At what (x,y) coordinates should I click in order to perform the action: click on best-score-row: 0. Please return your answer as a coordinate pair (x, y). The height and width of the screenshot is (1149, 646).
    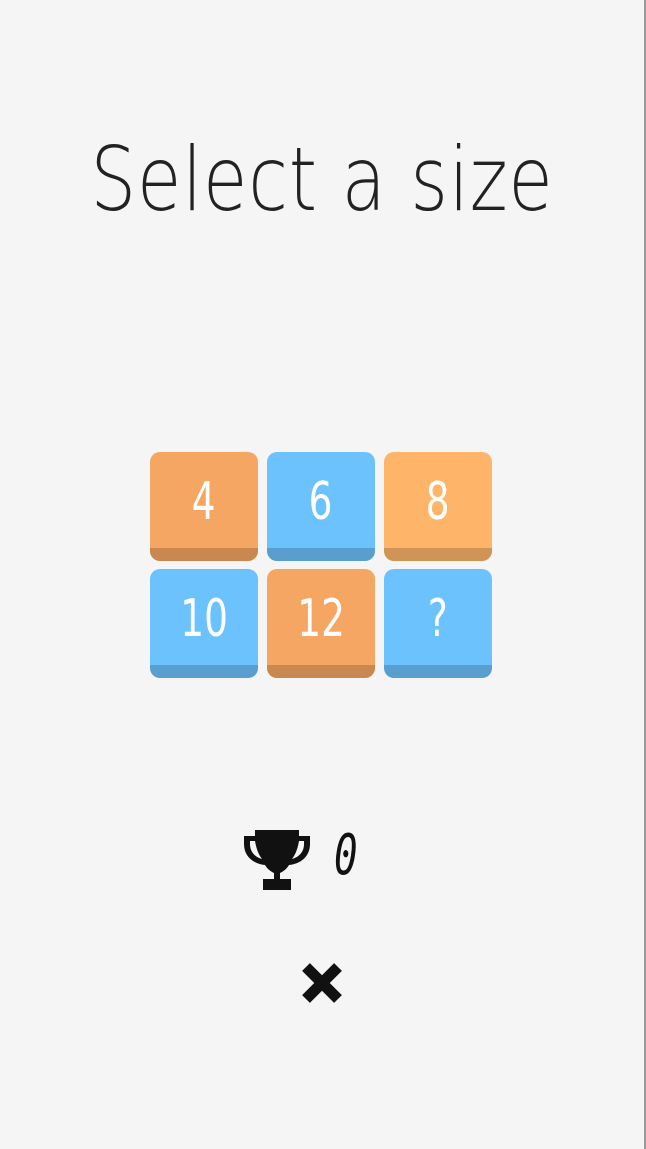
    Looking at the image, I should click on (322, 860).